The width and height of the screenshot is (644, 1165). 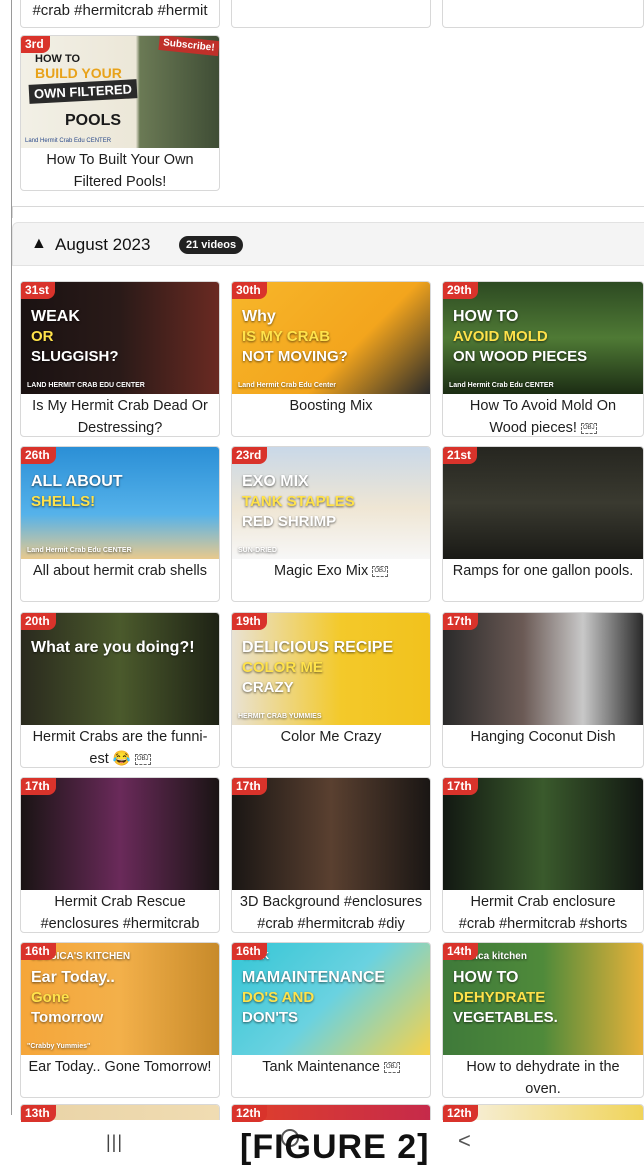 What do you see at coordinates (120, 426) in the screenshot?
I see `caption-line: Destressing?` at bounding box center [120, 426].